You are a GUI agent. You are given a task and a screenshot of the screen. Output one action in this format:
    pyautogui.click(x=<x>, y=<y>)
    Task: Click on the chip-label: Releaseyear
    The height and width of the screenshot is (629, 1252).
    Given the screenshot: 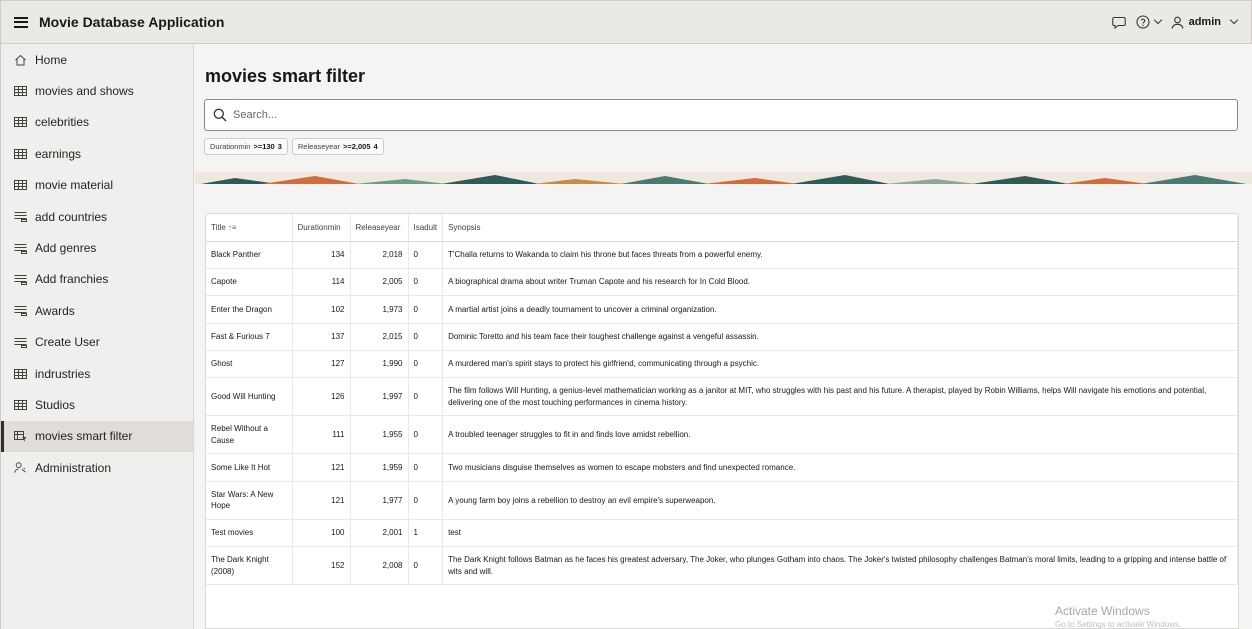 What is the action you would take?
    pyautogui.click(x=318, y=146)
    